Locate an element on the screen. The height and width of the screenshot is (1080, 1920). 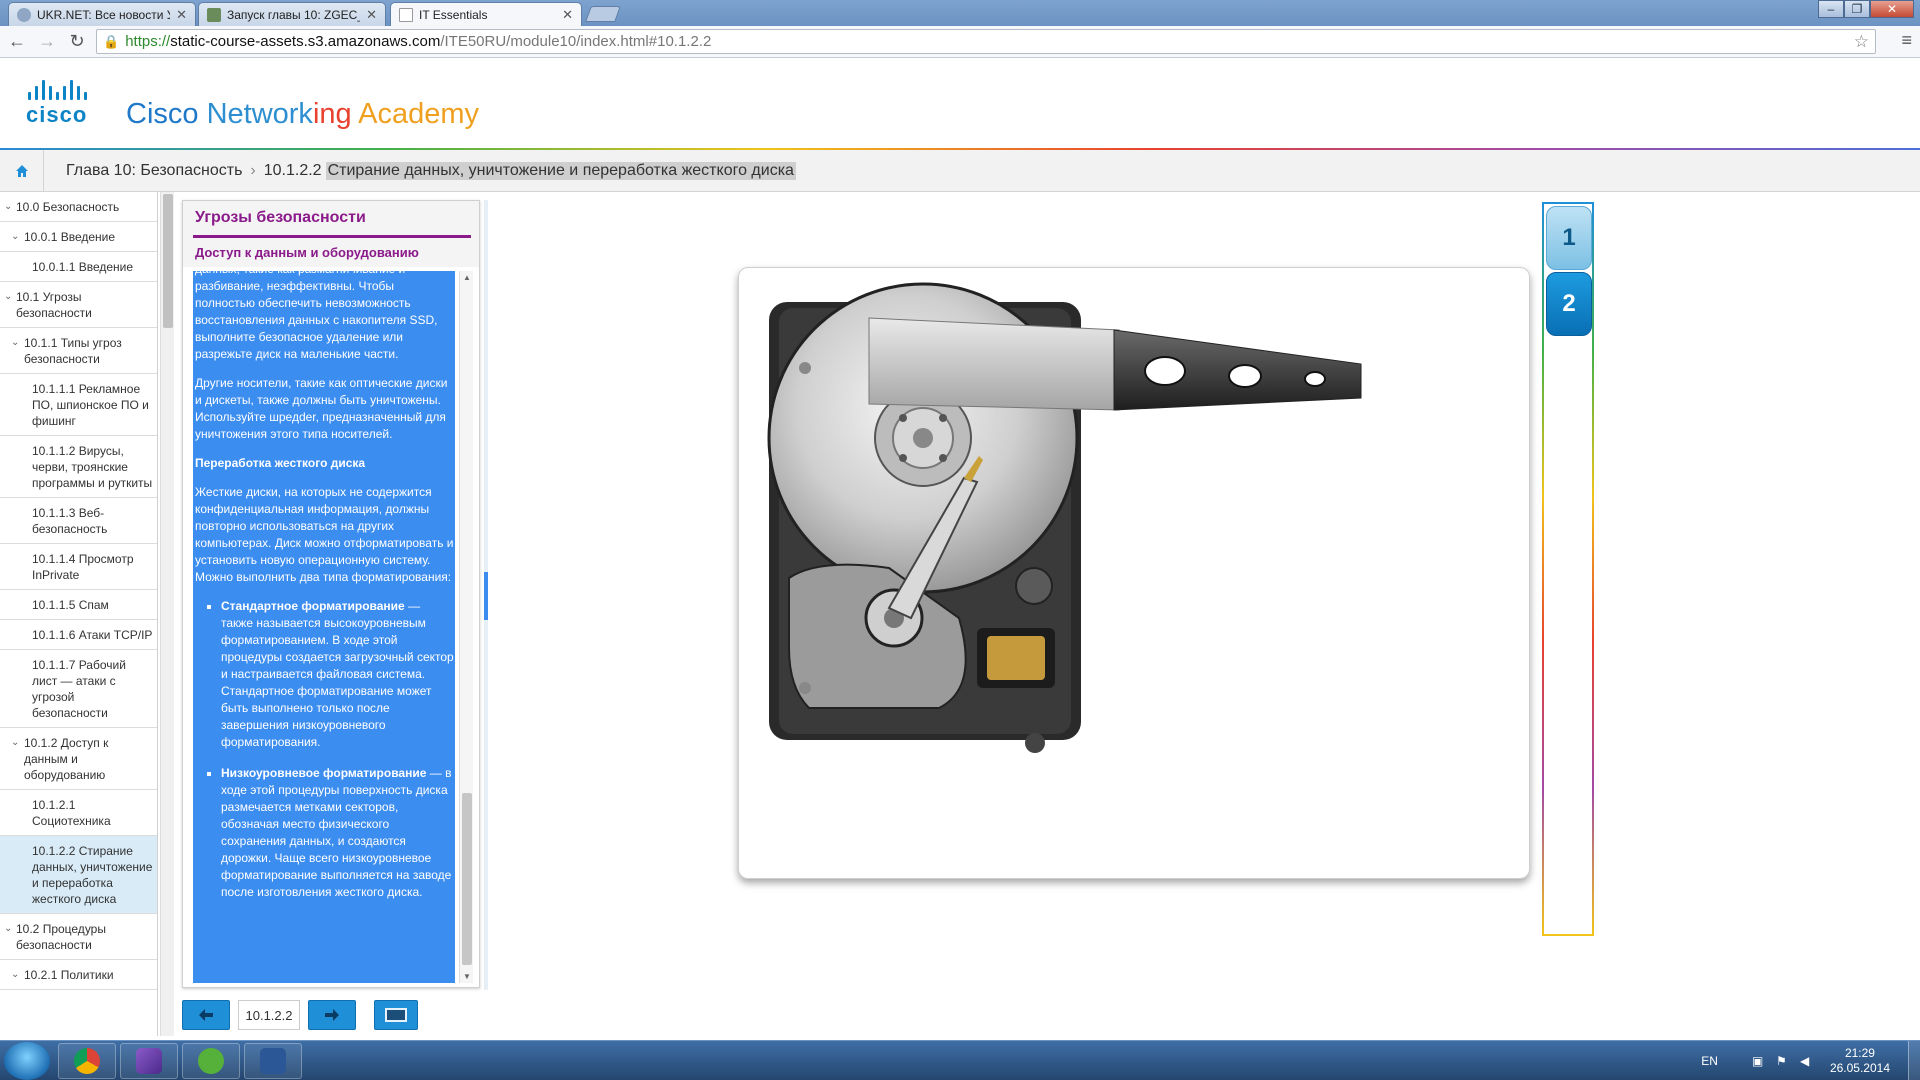
toc-item: ⌄ 10.1.1 Типы угроз безопасности is located at coordinates (78, 351).